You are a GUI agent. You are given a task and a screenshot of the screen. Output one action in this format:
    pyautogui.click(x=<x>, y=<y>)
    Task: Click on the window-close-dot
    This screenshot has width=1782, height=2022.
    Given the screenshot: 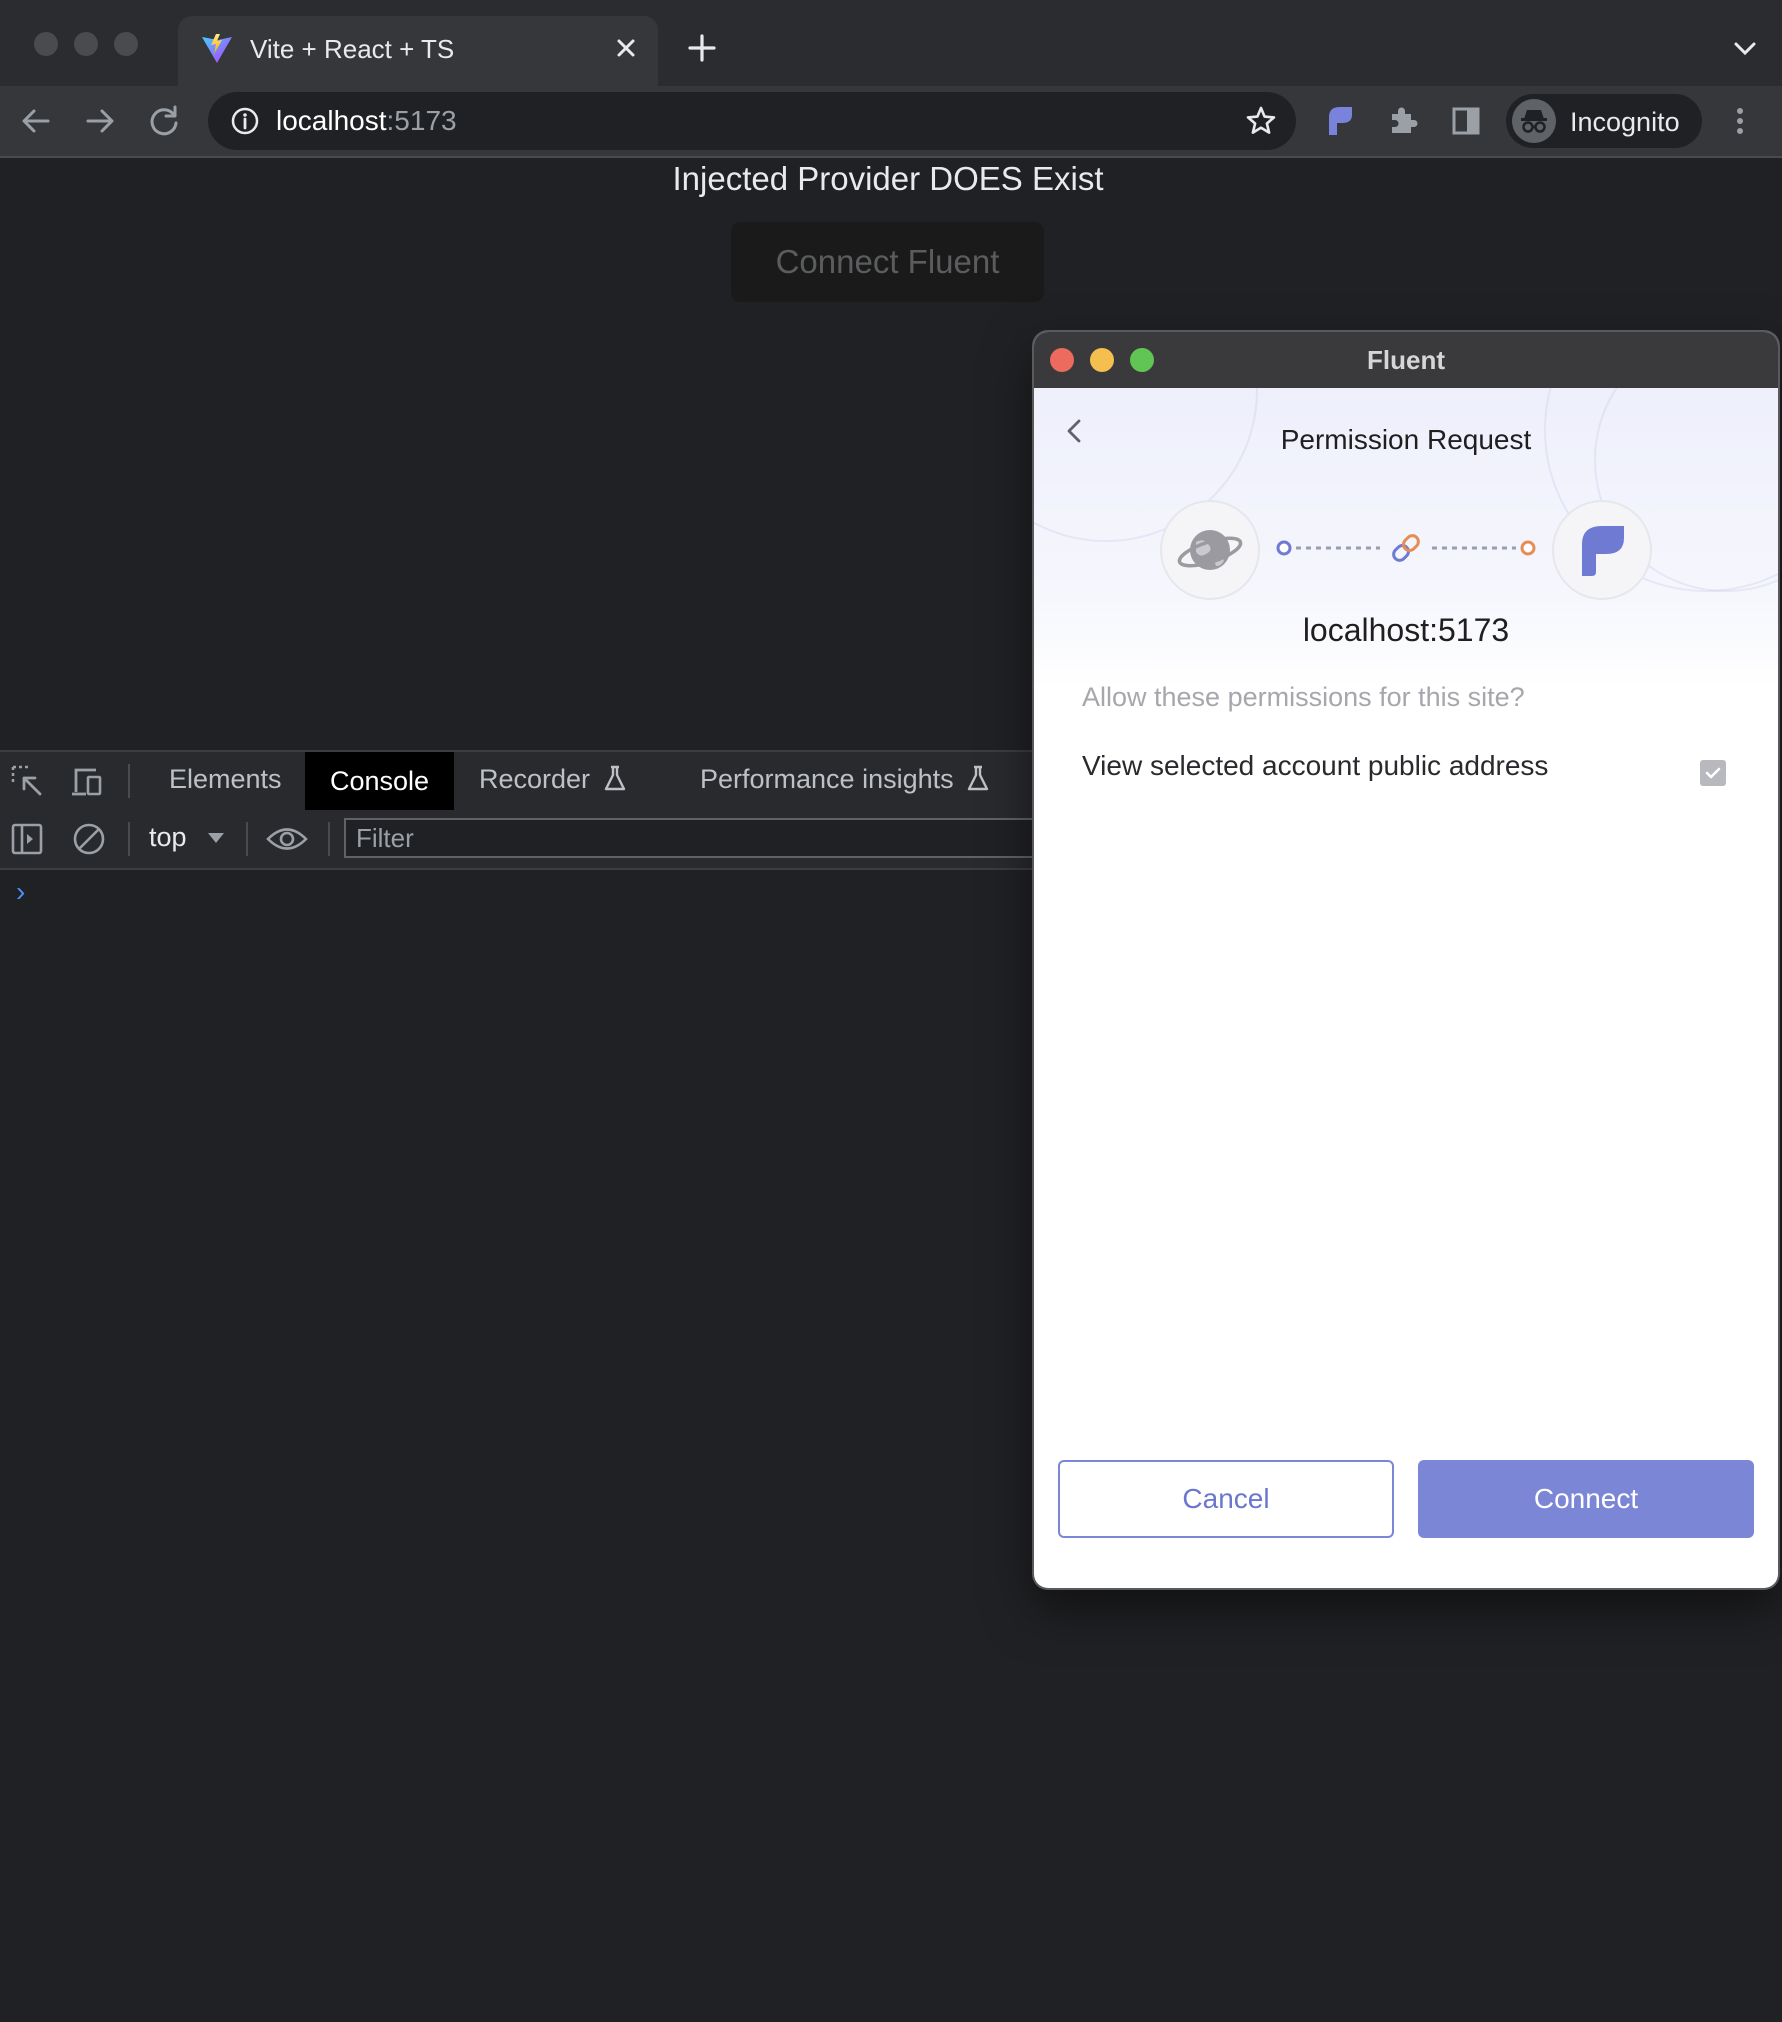 What is the action you would take?
    pyautogui.click(x=46, y=44)
    